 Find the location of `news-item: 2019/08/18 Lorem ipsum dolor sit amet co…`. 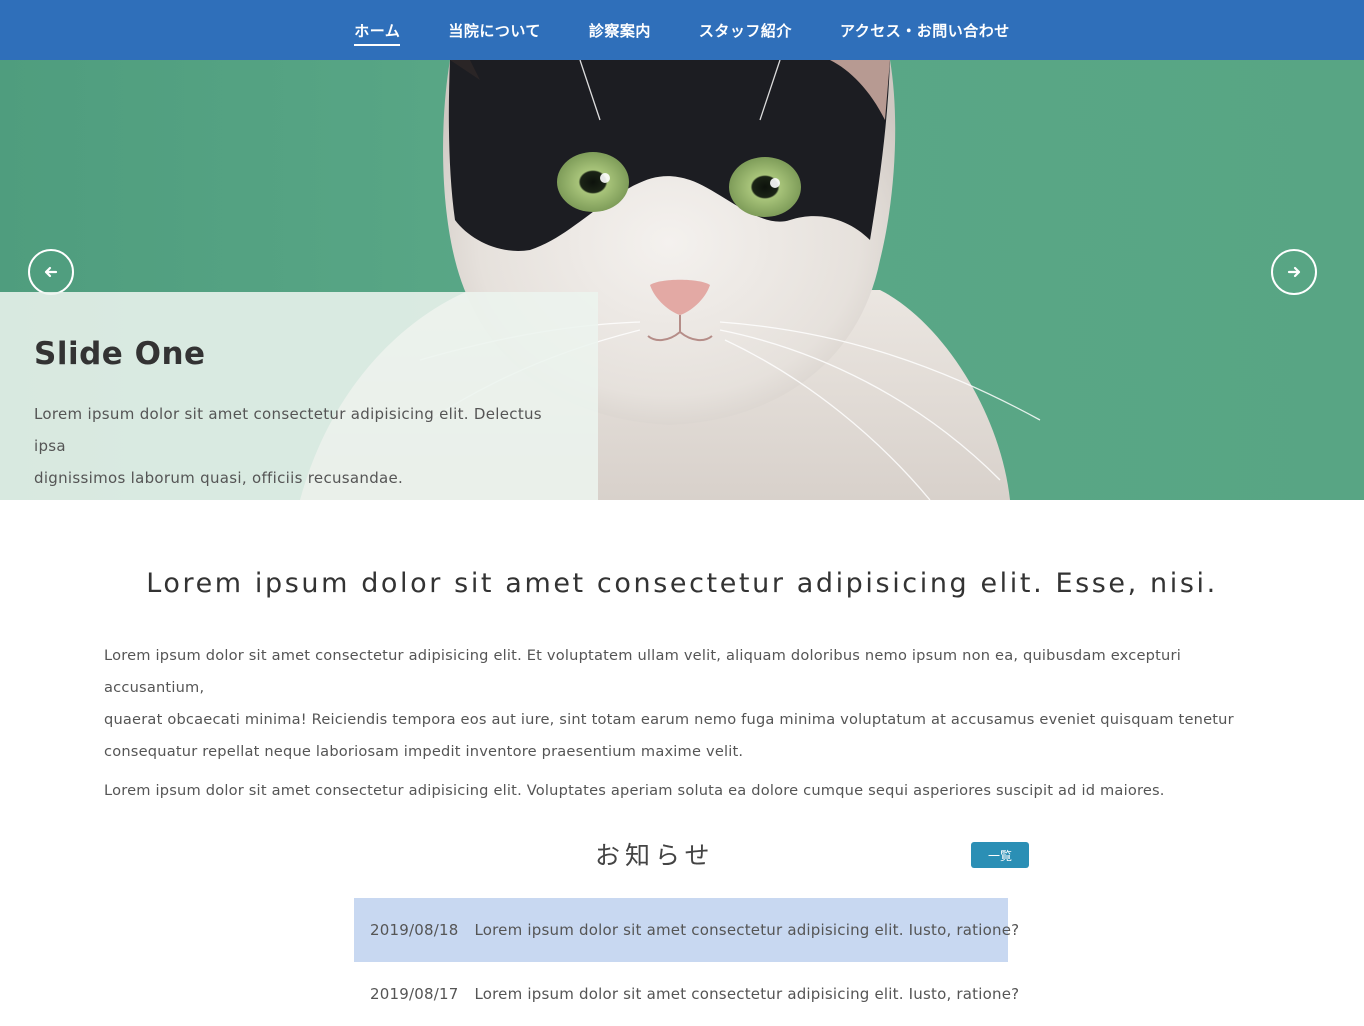

news-item: 2019/08/18 Lorem ipsum dolor sit amet co… is located at coordinates (686, 930).